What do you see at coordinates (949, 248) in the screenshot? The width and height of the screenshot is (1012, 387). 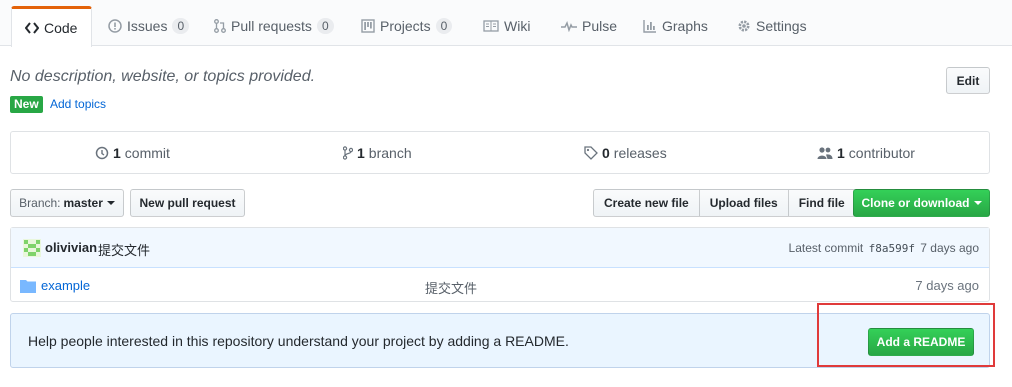 I see `commit-age: 7 days ago` at bounding box center [949, 248].